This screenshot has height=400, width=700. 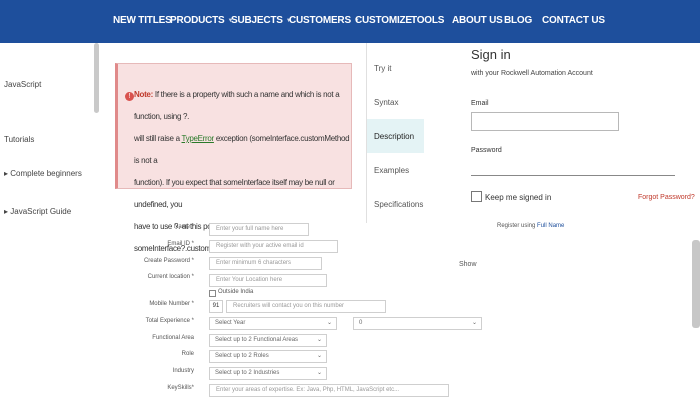 What do you see at coordinates (143, 94) in the screenshot?
I see `note-label: Note:` at bounding box center [143, 94].